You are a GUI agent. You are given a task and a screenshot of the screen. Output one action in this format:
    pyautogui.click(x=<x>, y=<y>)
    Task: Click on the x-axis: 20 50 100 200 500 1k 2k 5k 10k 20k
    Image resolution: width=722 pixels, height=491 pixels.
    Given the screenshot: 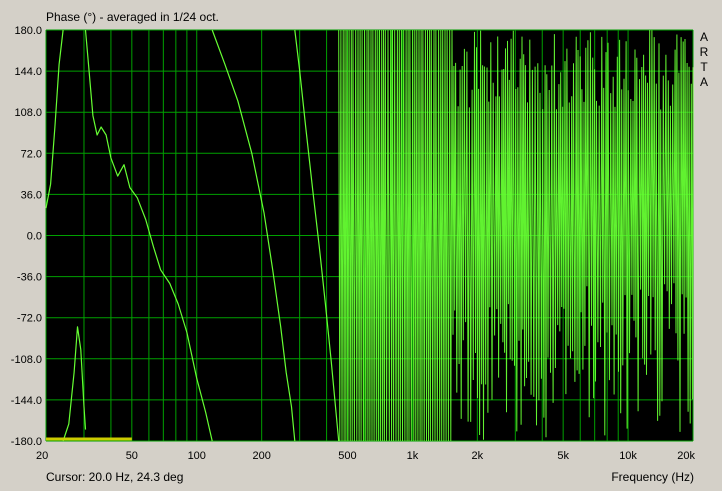 What is the action you would take?
    pyautogui.click(x=365, y=456)
    